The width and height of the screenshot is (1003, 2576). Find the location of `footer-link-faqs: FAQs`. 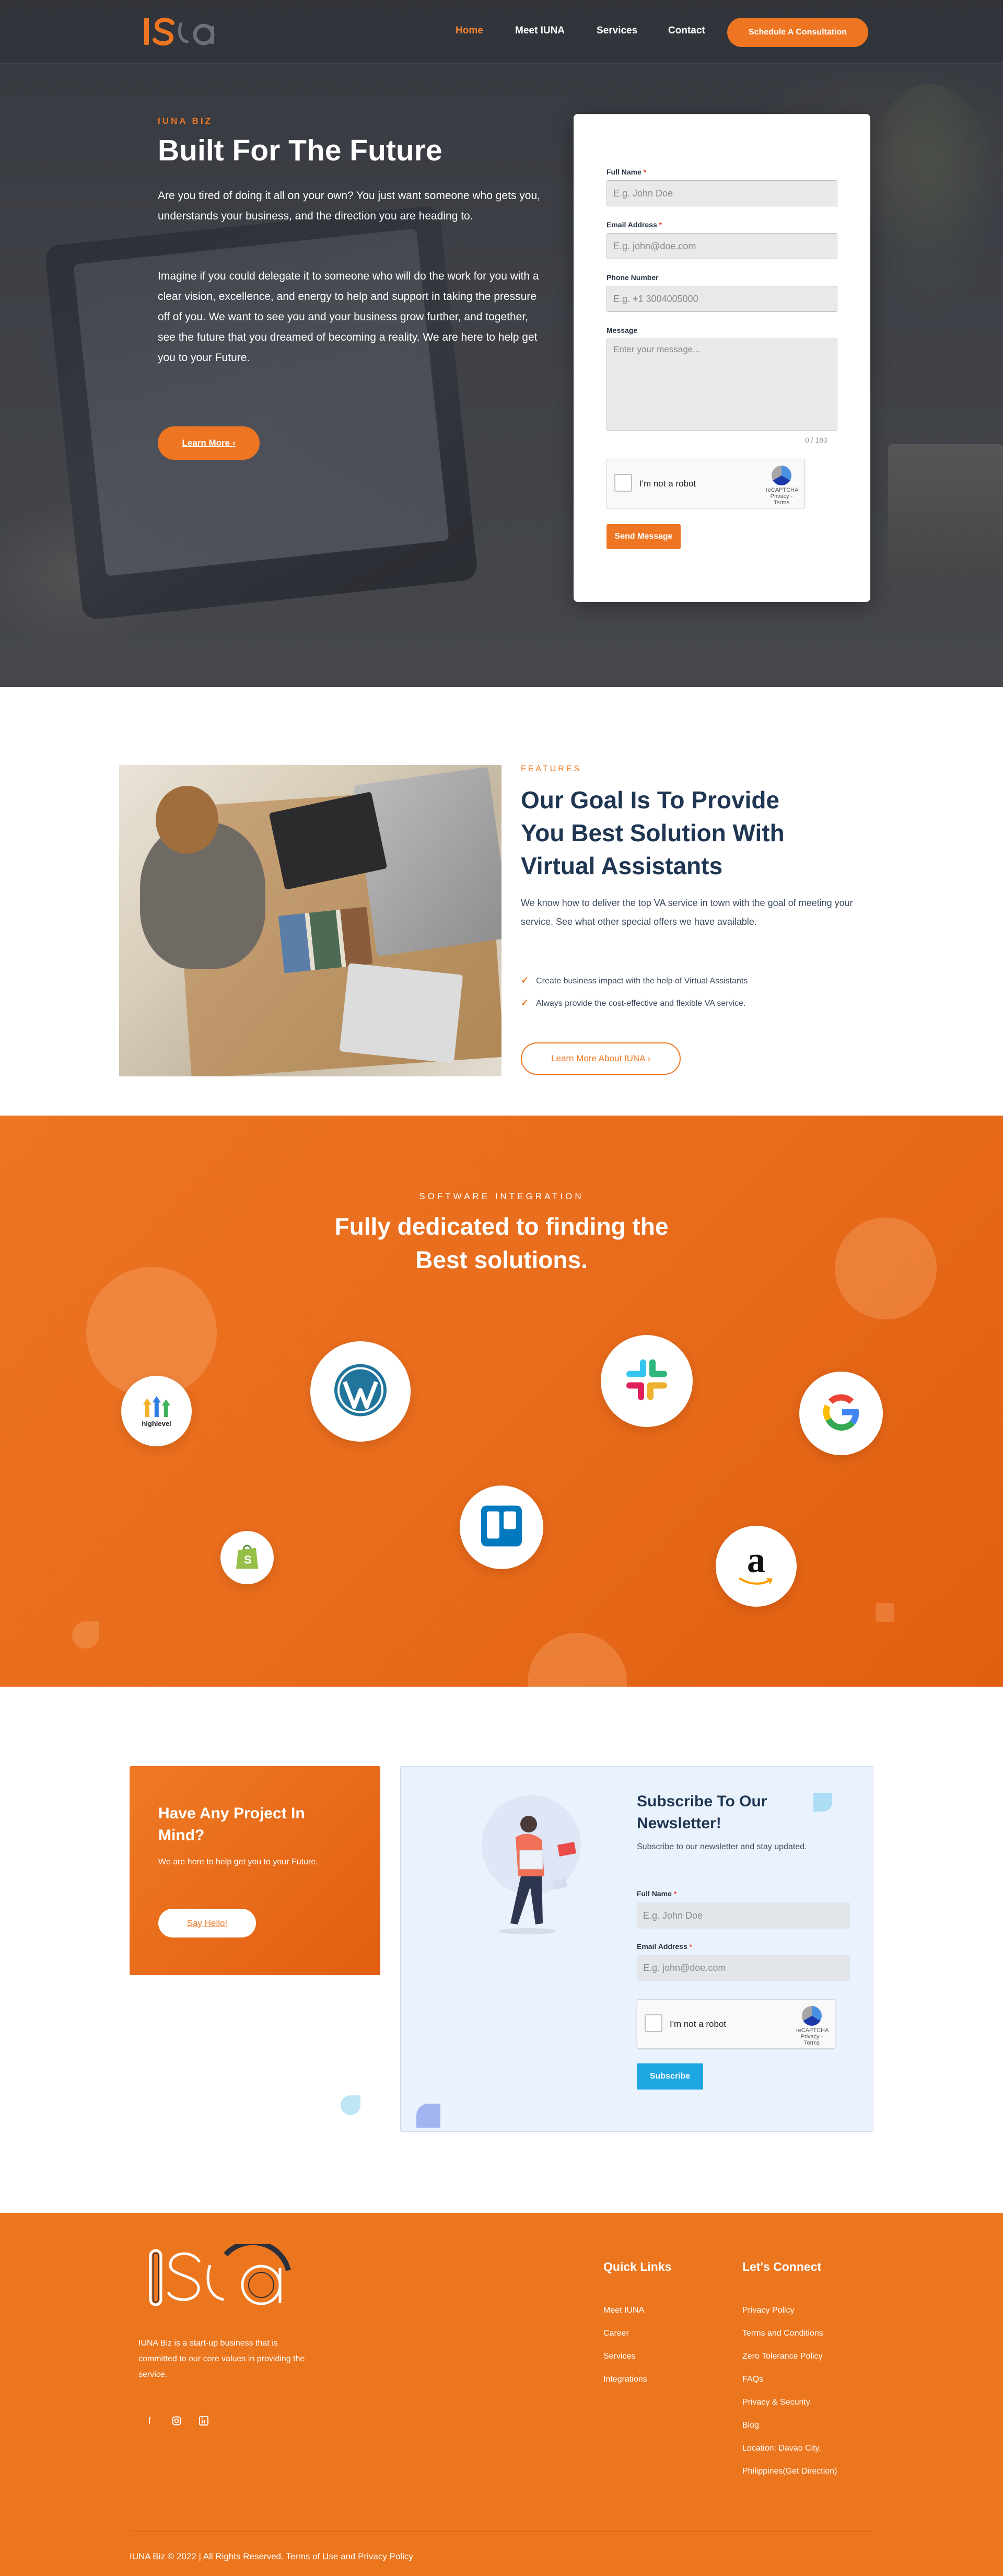

footer-link-faqs: FAQs is located at coordinates (752, 2379).